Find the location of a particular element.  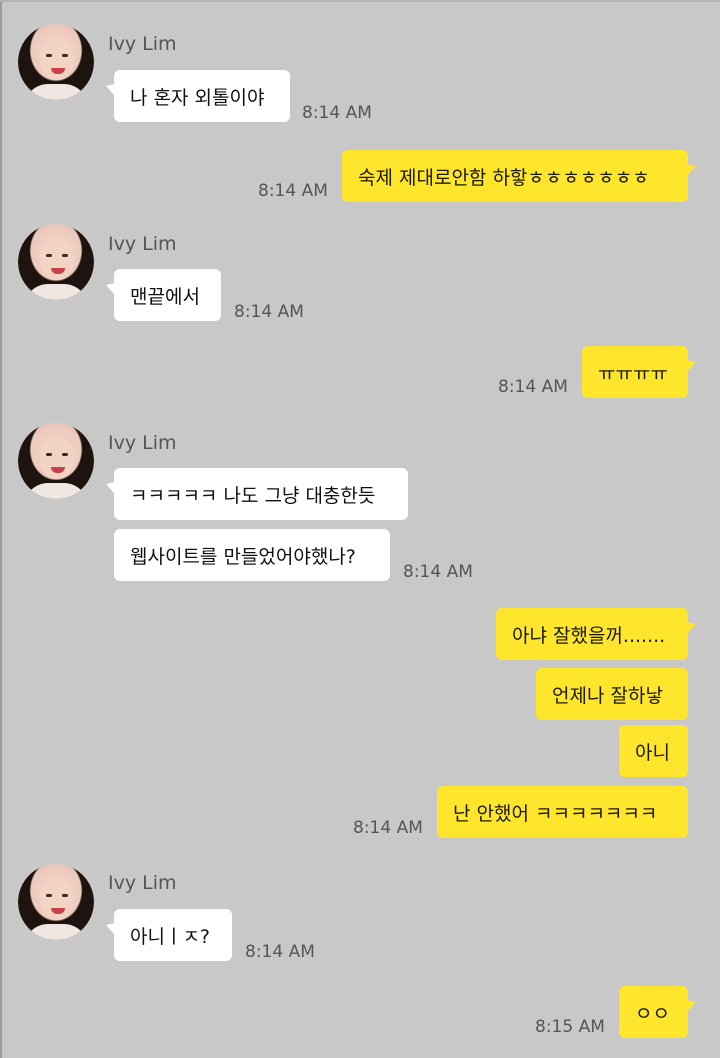

message-bubble-incoming: 맨끝에서 is located at coordinates (167, 295).